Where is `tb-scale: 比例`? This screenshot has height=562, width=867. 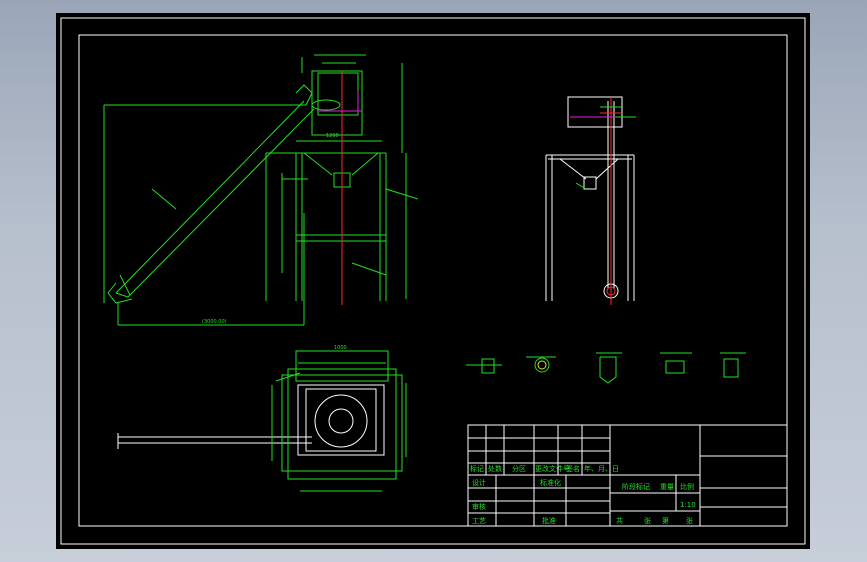 tb-scale: 比例 is located at coordinates (687, 486).